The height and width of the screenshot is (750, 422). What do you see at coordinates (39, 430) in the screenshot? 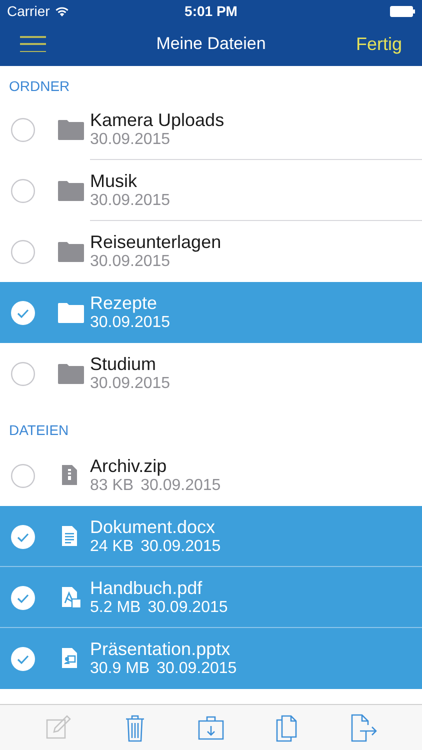
I see `section-header: DATEIEN` at bounding box center [39, 430].